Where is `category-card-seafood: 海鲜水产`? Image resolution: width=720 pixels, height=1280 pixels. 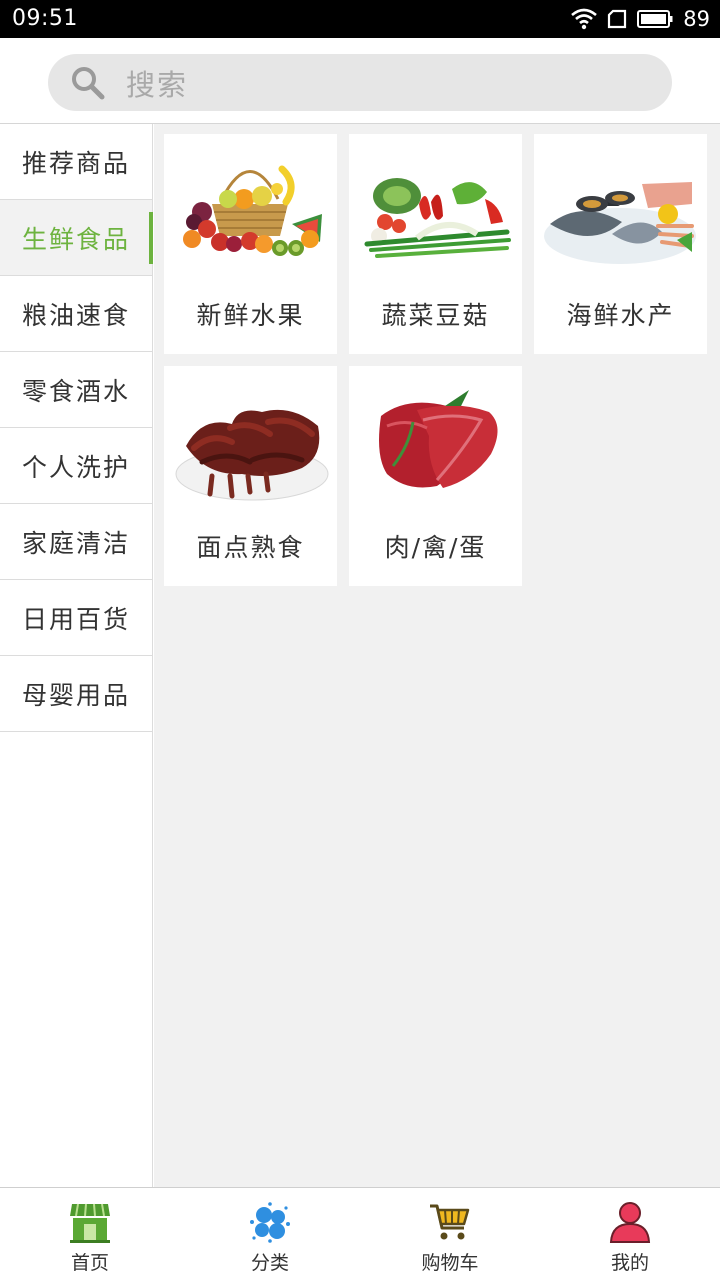
category-card-seafood: 海鲜水产 is located at coordinates (620, 244).